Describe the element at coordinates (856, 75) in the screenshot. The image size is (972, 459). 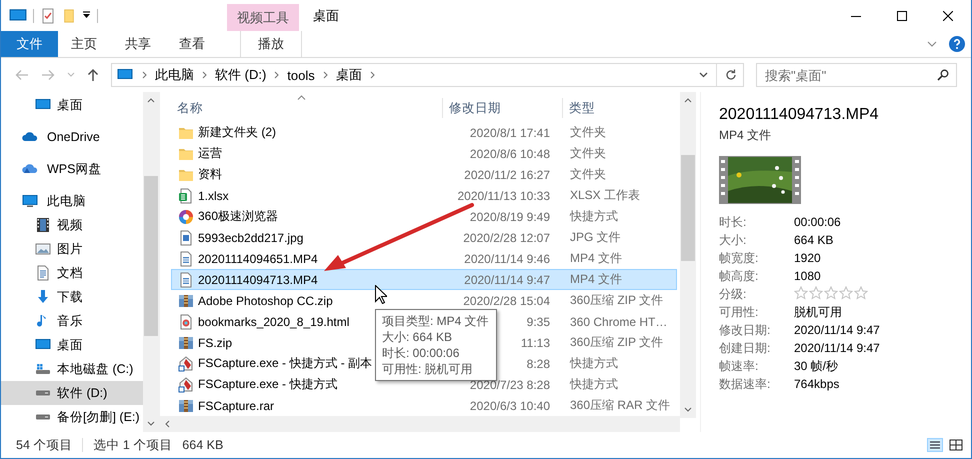
I see `search-field: 搜索"桌面"` at that location.